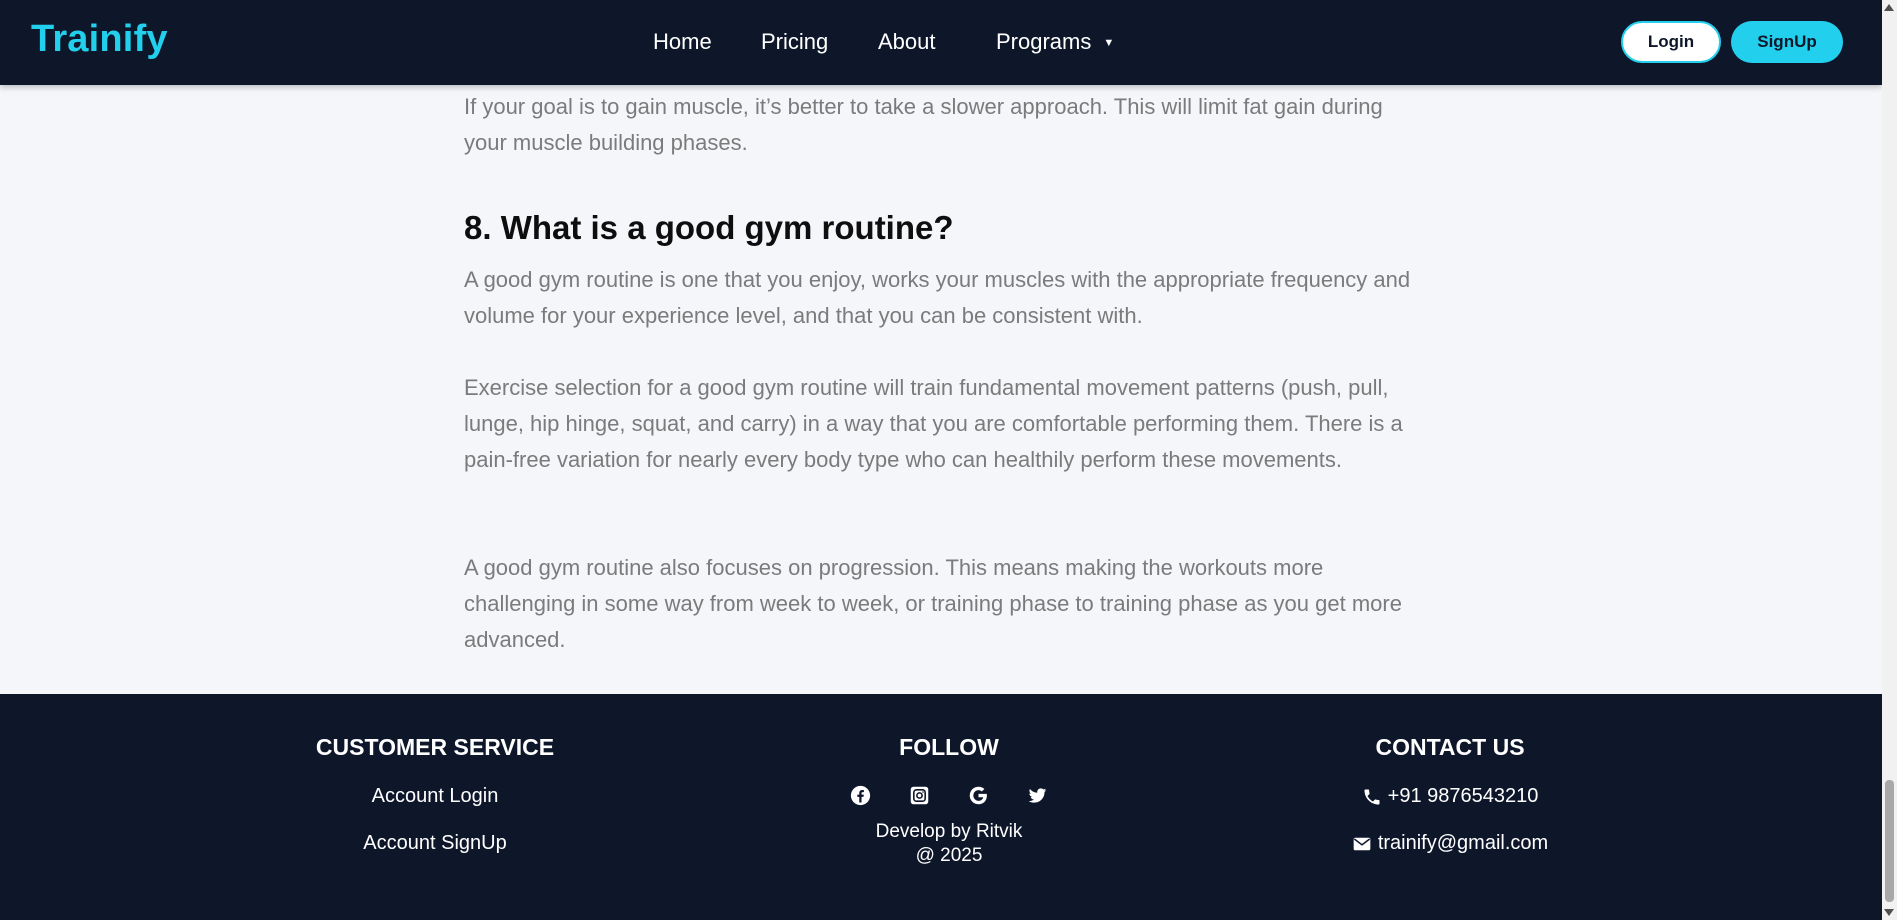 This screenshot has height=920, width=1897. What do you see at coordinates (1044, 41) in the screenshot?
I see `nav-programs-label: Programs` at bounding box center [1044, 41].